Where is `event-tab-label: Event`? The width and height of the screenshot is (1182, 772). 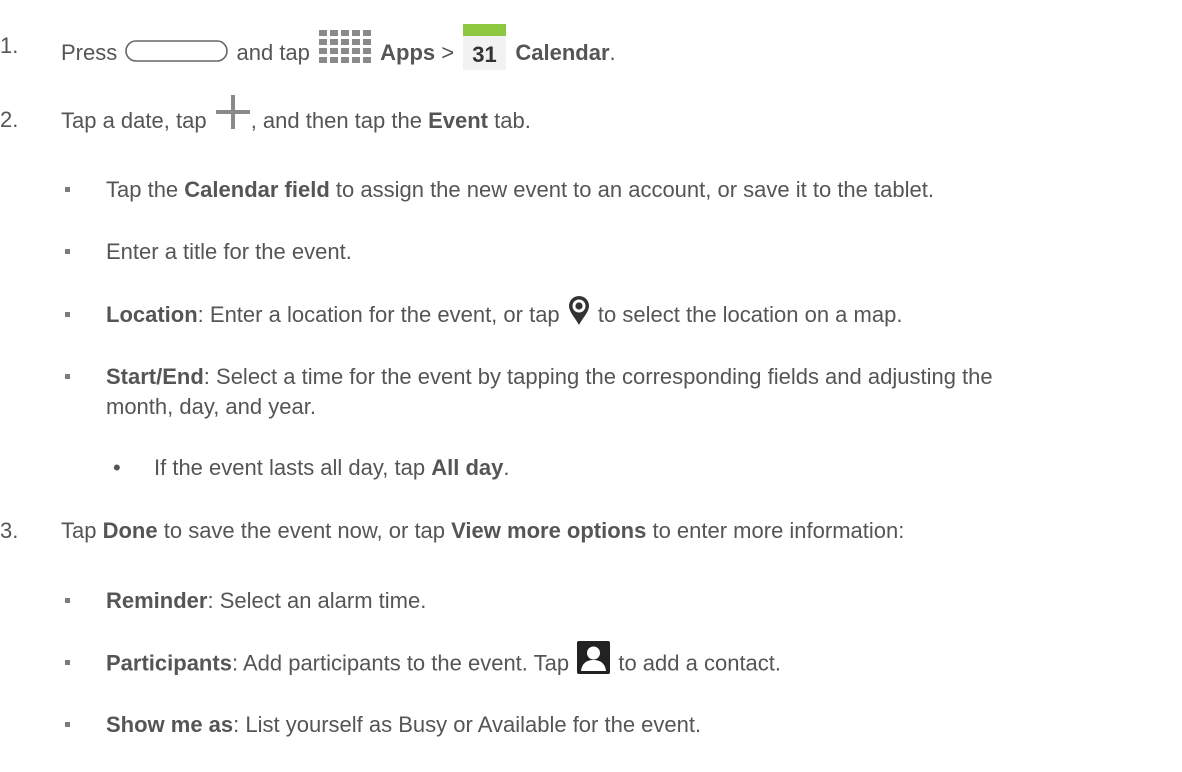
event-tab-label: Event is located at coordinates (458, 120).